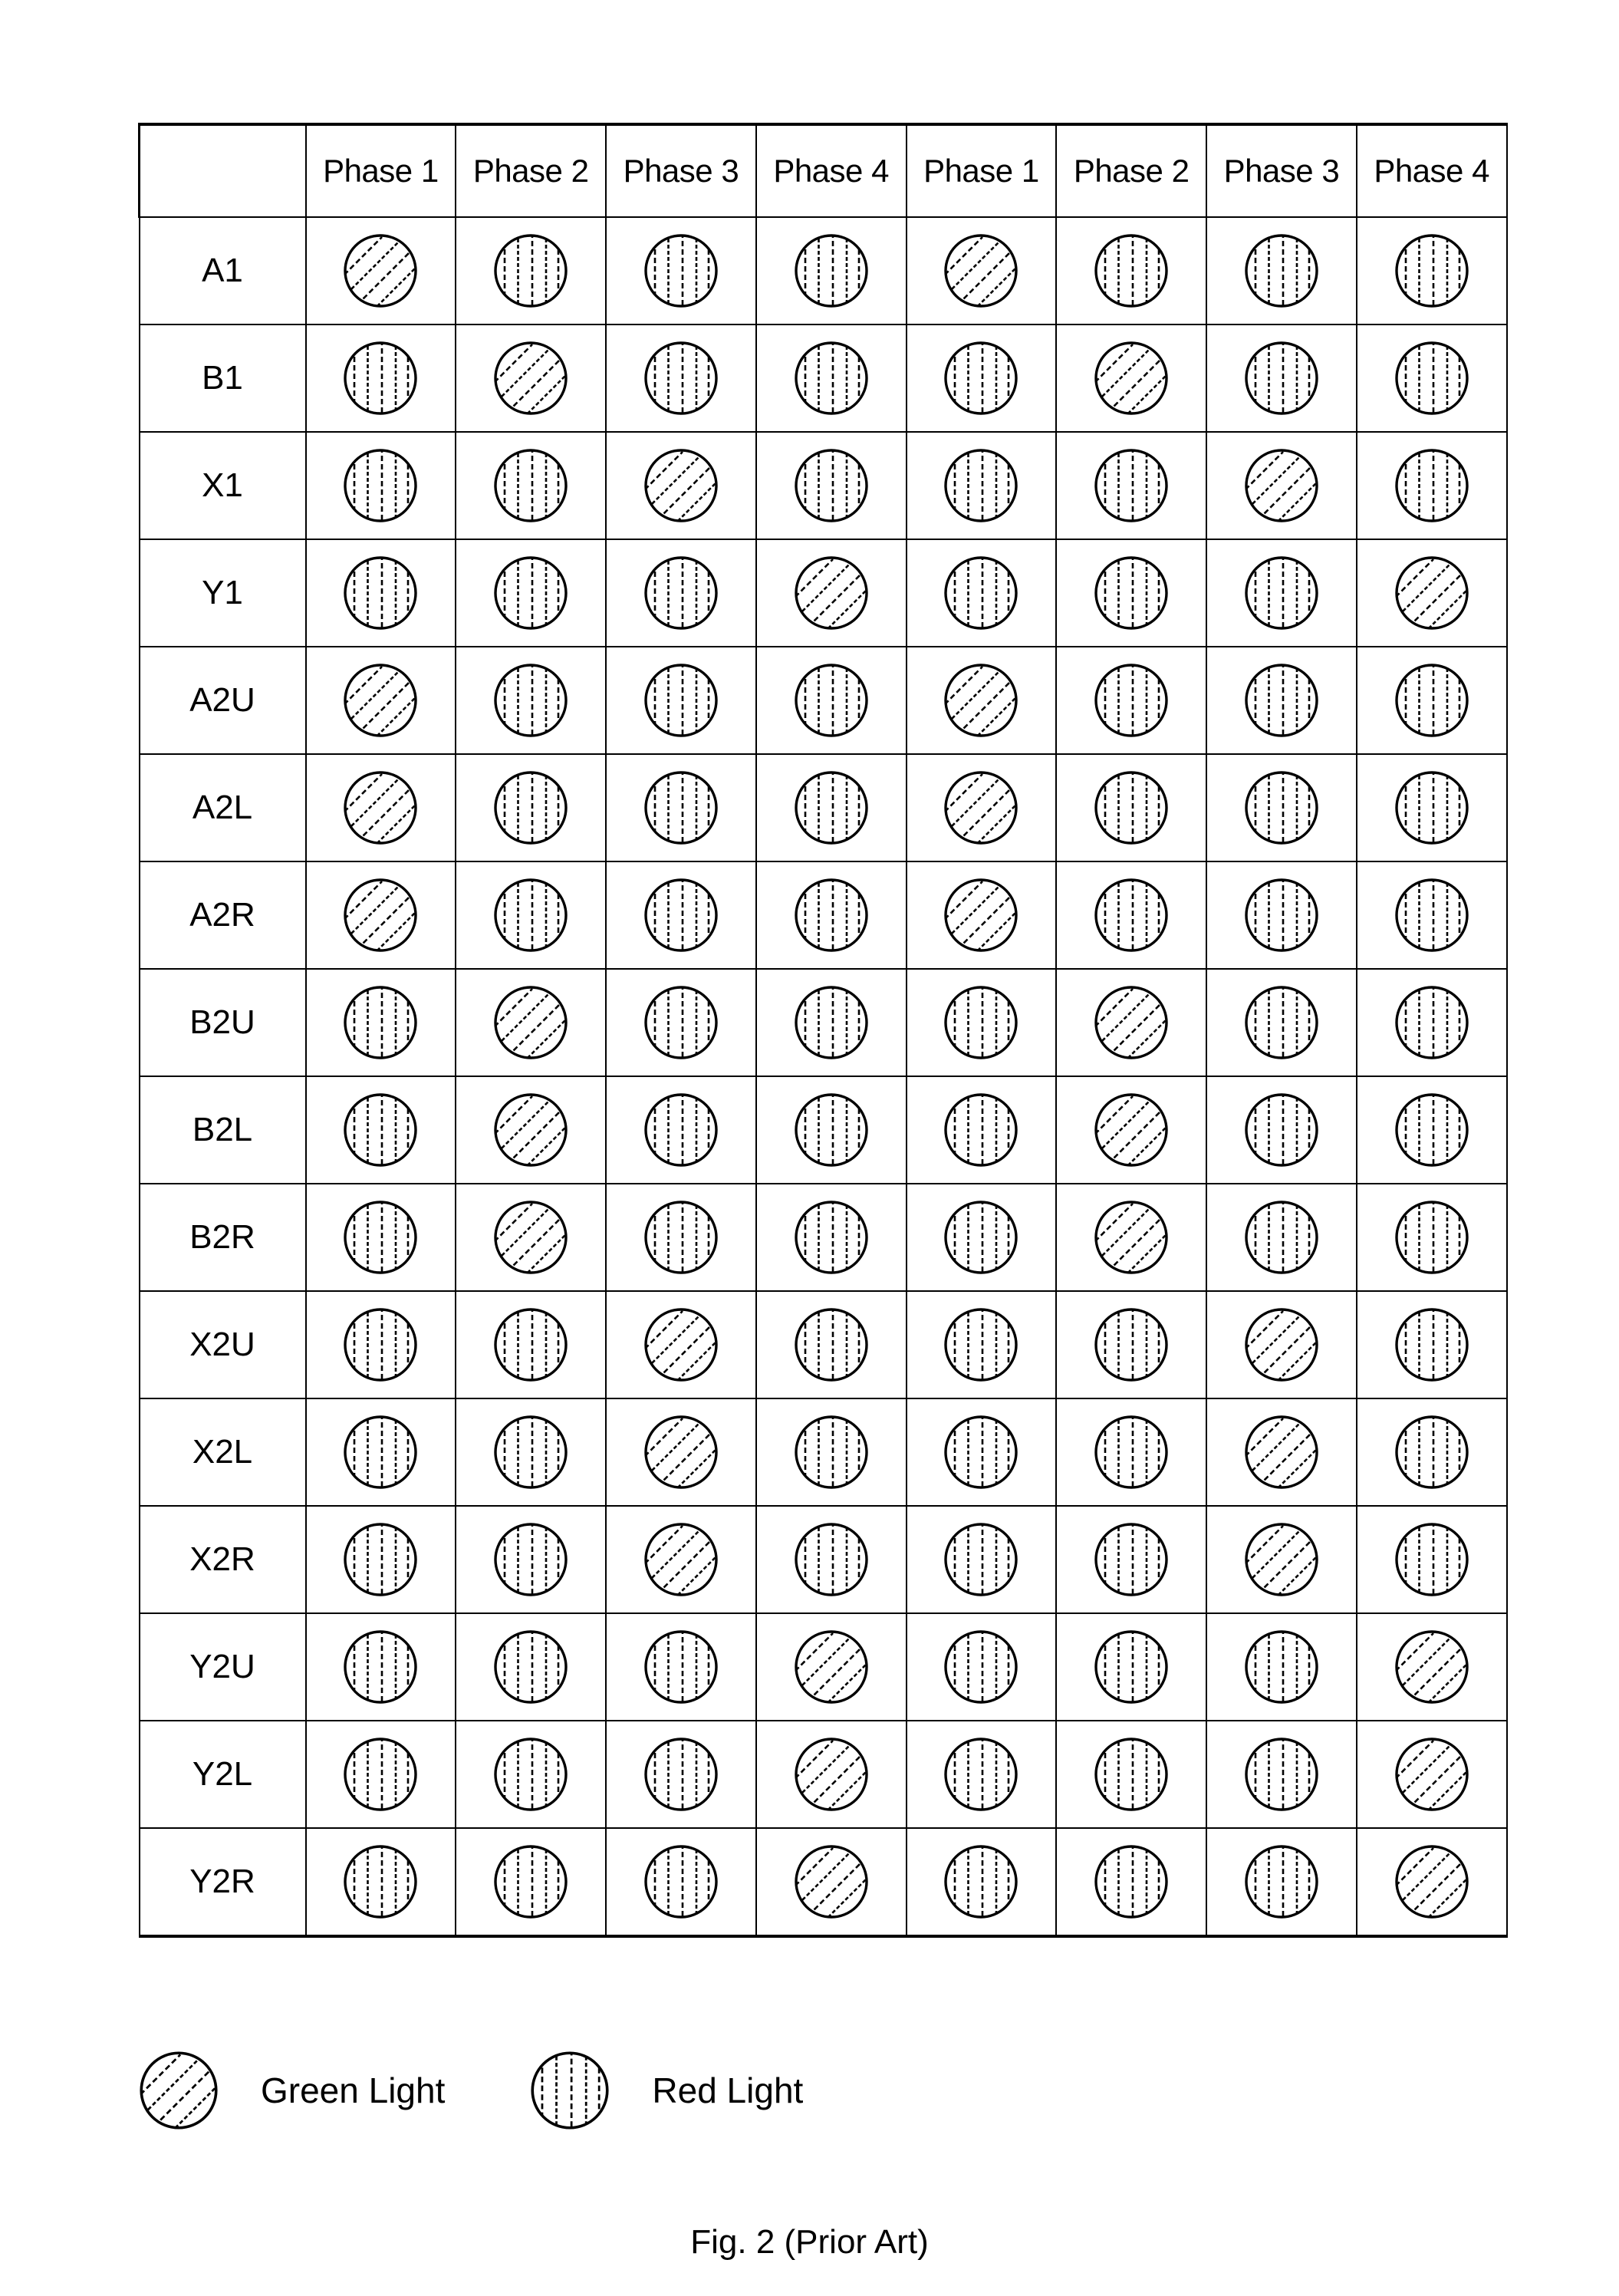 This screenshot has height=2296, width=1619. Describe the element at coordinates (1131, 1559) in the screenshot. I see `signal-cell-x2r-col6` at that location.